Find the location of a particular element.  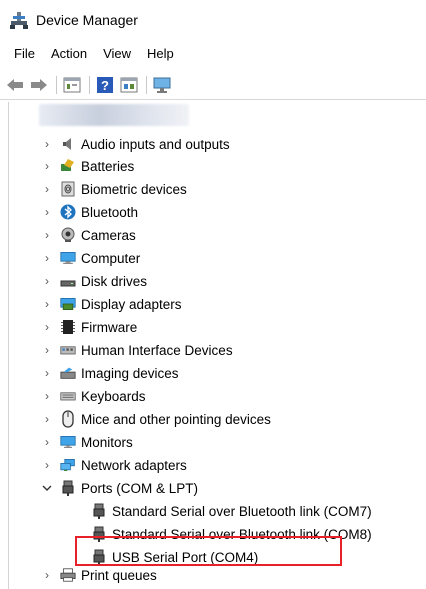

imaging-icon is located at coordinates (68, 373).